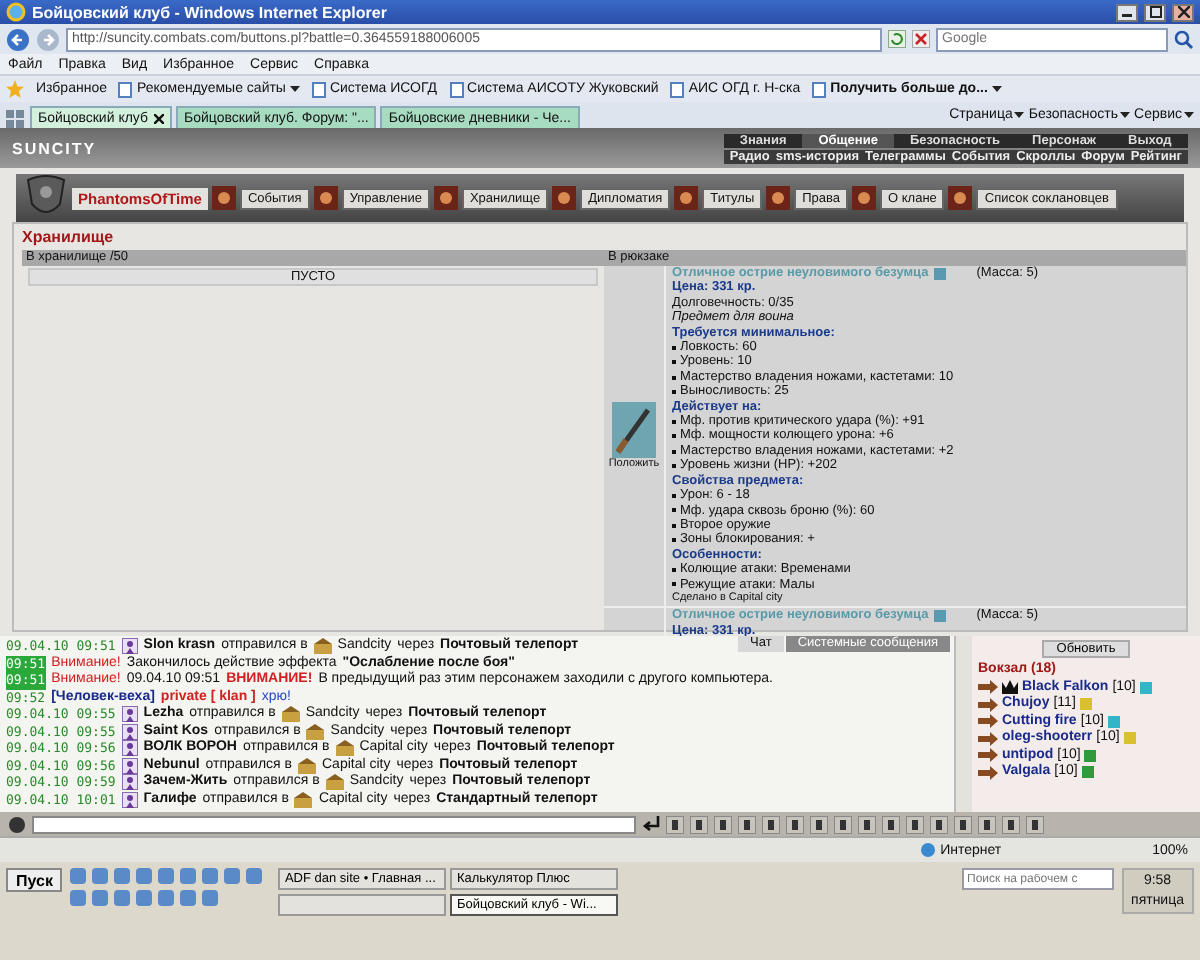 The height and width of the screenshot is (960, 1200). What do you see at coordinates (15, 89) in the screenshot?
I see `star-icon` at bounding box center [15, 89].